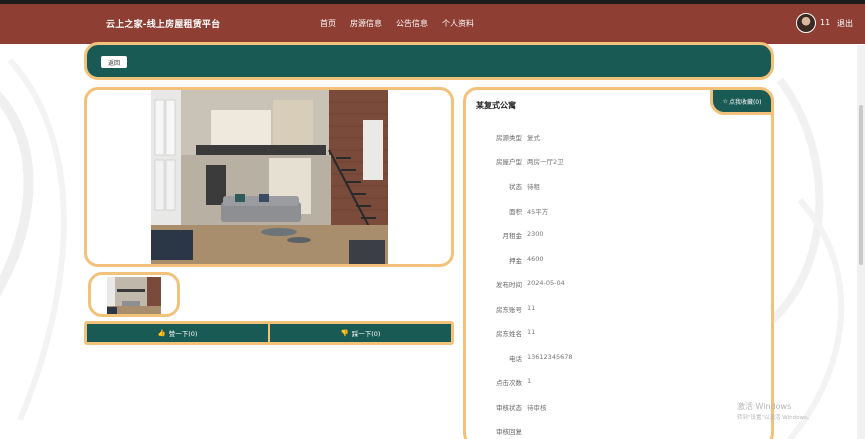 This screenshot has width=865, height=439. Describe the element at coordinates (545, 162) in the screenshot. I see `detail-value: 两房一厅2卫` at that location.